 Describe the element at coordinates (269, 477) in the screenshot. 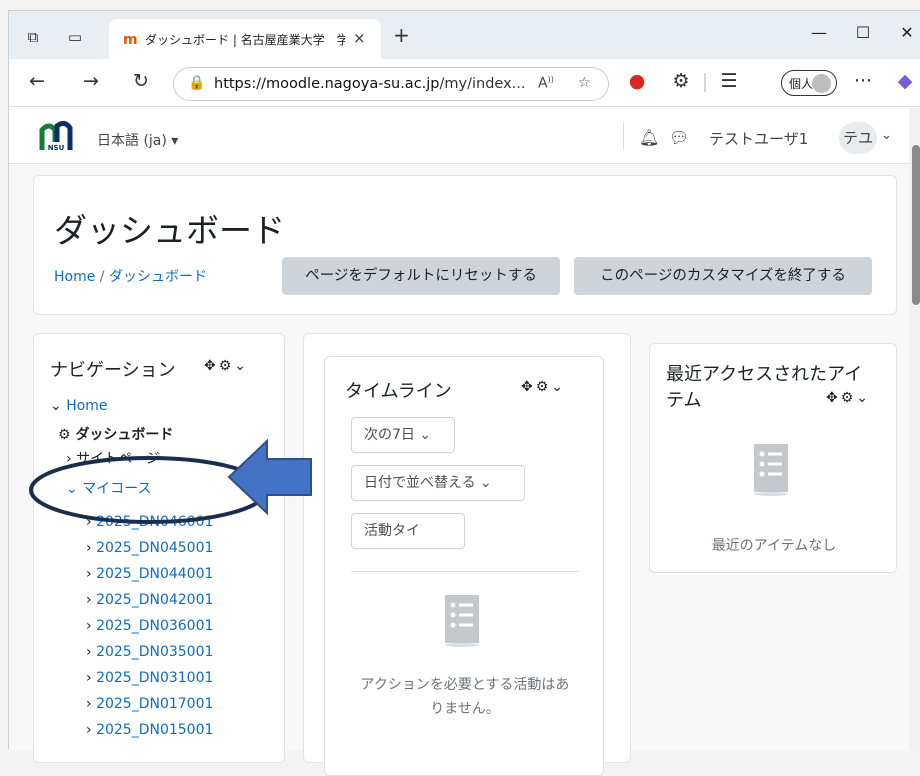

I see `highlight-arrow` at that location.